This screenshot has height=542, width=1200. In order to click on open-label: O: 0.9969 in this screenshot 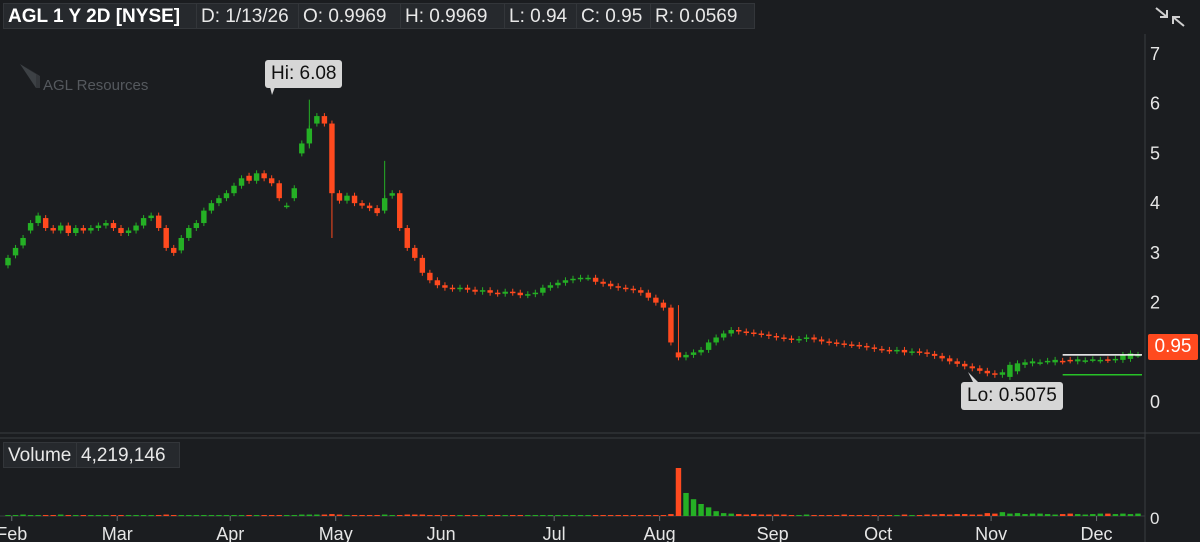, I will do `click(350, 16)`.